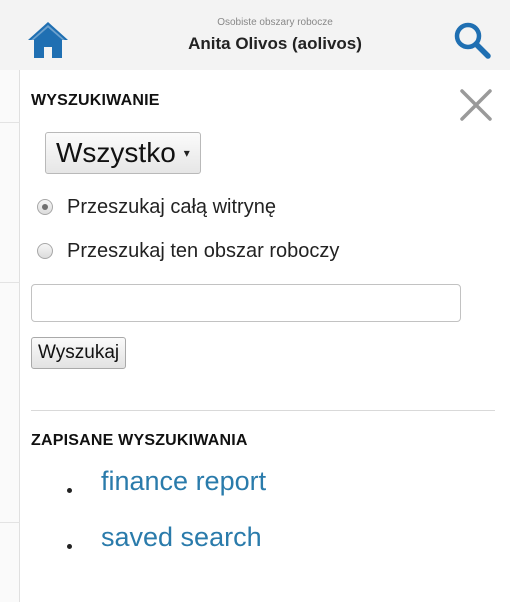 The image size is (510, 602). I want to click on radio-button-checked, so click(45, 207).